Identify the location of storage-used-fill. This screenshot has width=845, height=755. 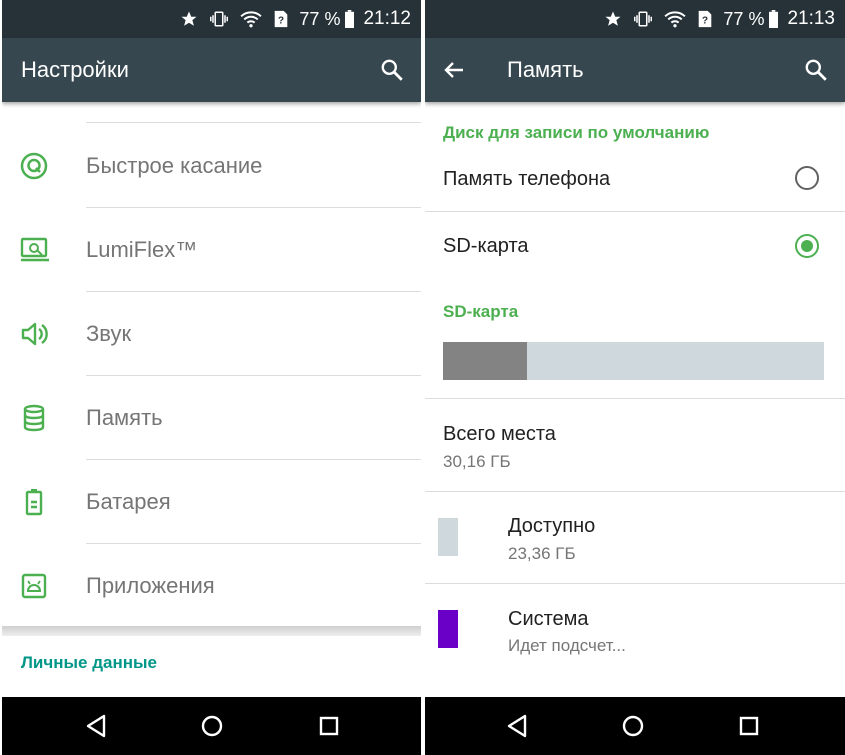
(485, 361).